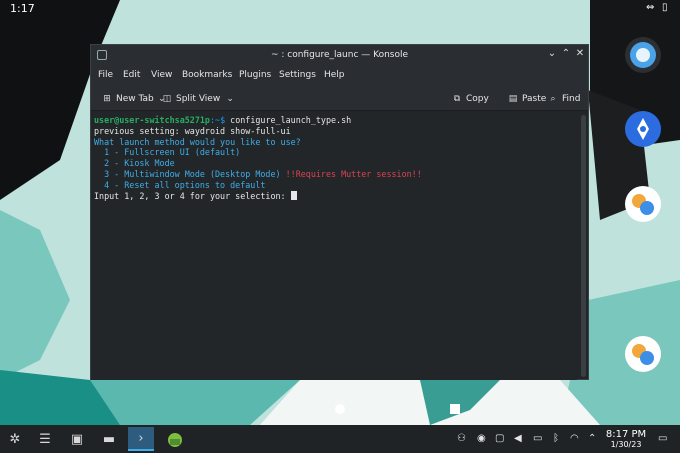 This screenshot has height=453, width=680. I want to click on copy-label: Copy, so click(477, 99).